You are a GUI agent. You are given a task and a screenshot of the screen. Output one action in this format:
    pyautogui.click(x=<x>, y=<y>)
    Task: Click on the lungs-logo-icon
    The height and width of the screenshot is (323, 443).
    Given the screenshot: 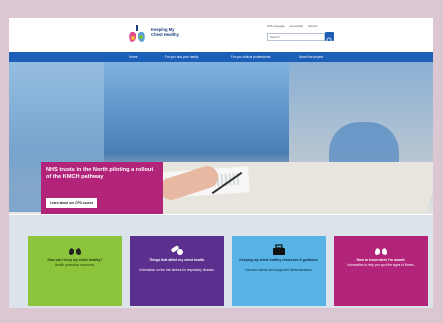 What is the action you would take?
    pyautogui.click(x=137, y=34)
    